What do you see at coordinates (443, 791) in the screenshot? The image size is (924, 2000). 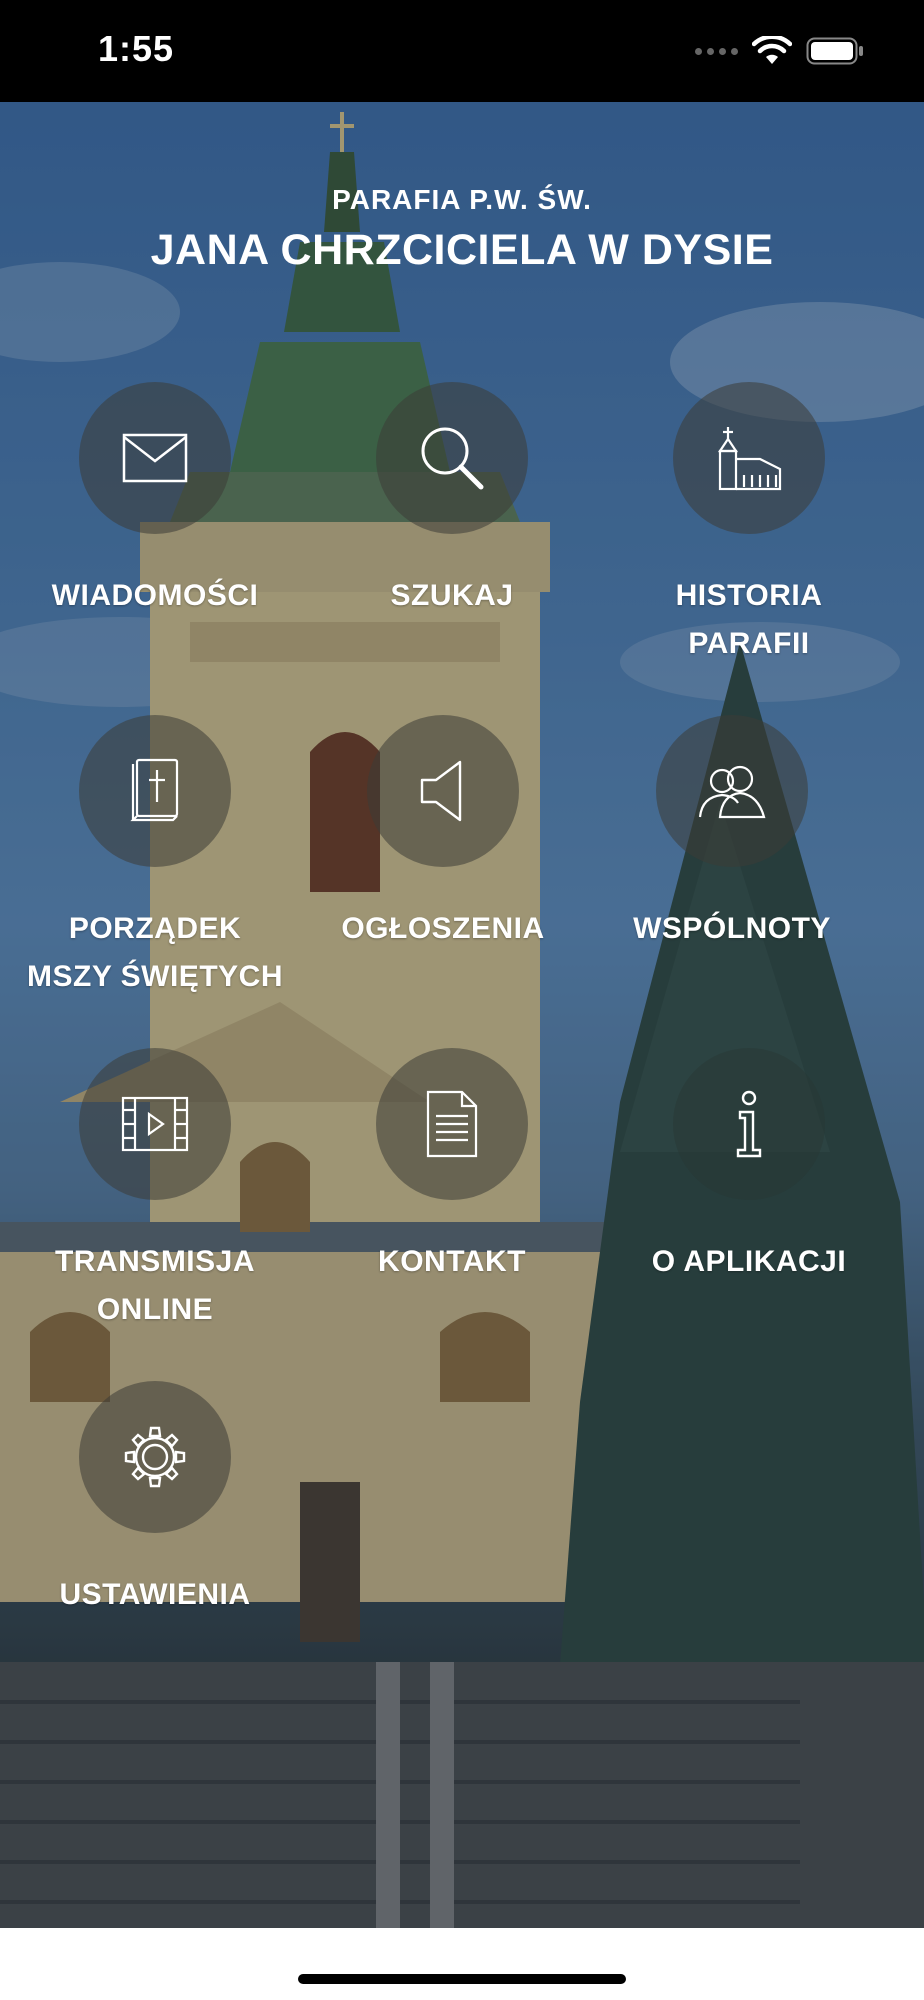 I see `speaker-icon` at bounding box center [443, 791].